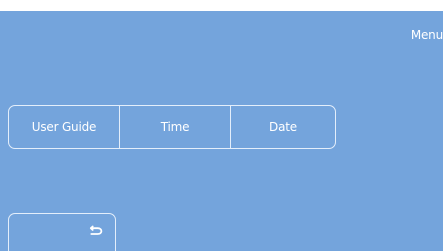  I want to click on menu-title: Menu, so click(426, 35).